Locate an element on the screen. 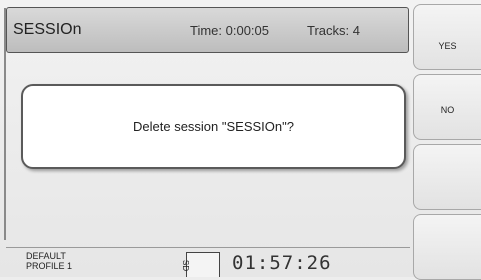 The height and width of the screenshot is (280, 481). time-counter: 01:57:26 is located at coordinates (282, 263).